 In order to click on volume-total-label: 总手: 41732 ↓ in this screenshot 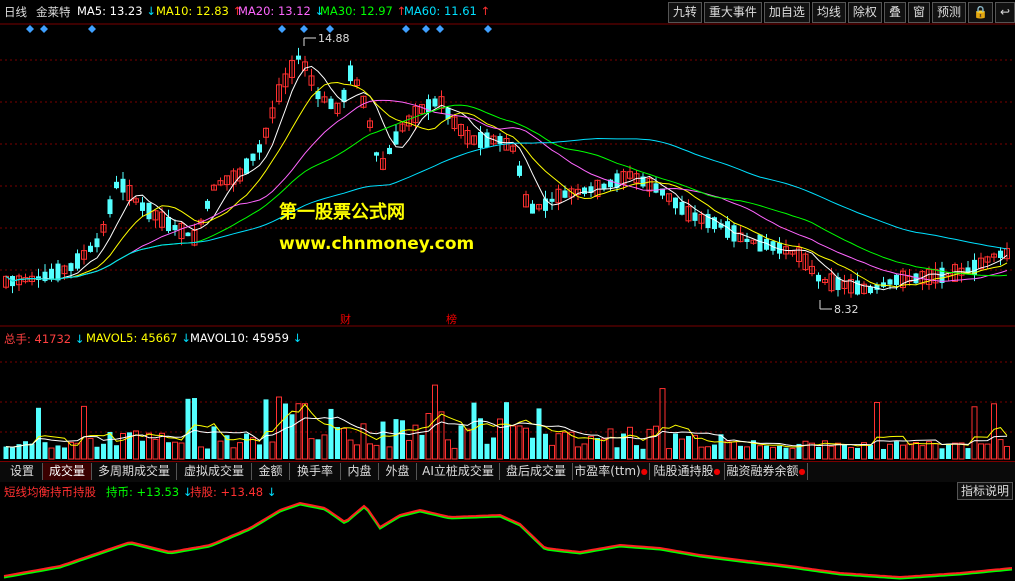, I will do `click(44, 339)`.